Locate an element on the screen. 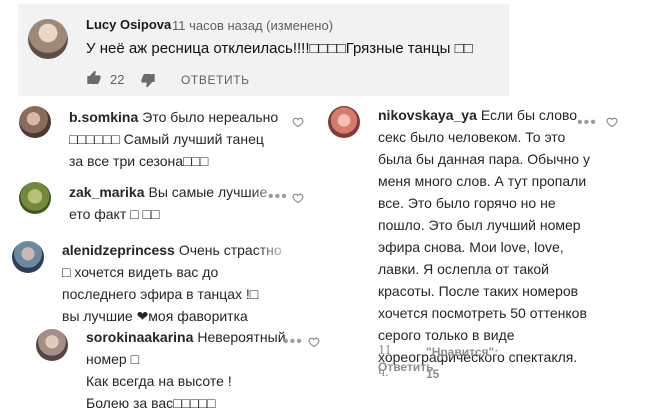  reply-button: Ответить is located at coordinates (405, 367).